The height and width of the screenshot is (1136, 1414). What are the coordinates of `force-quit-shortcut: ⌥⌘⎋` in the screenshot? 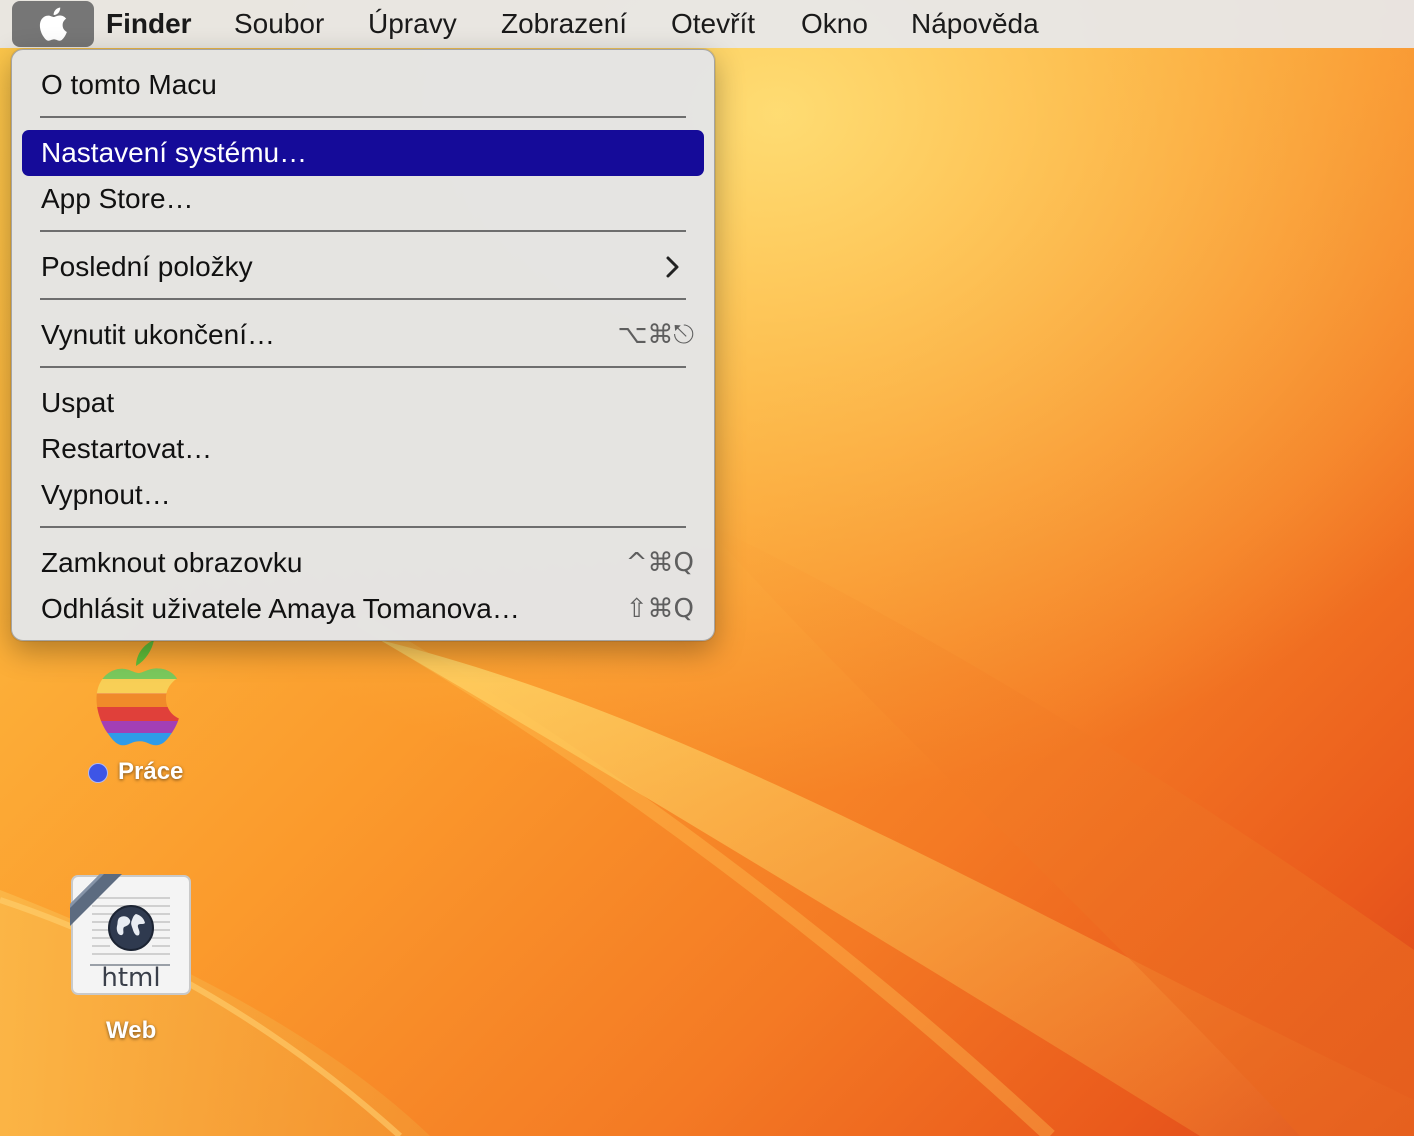 It's located at (655, 335).